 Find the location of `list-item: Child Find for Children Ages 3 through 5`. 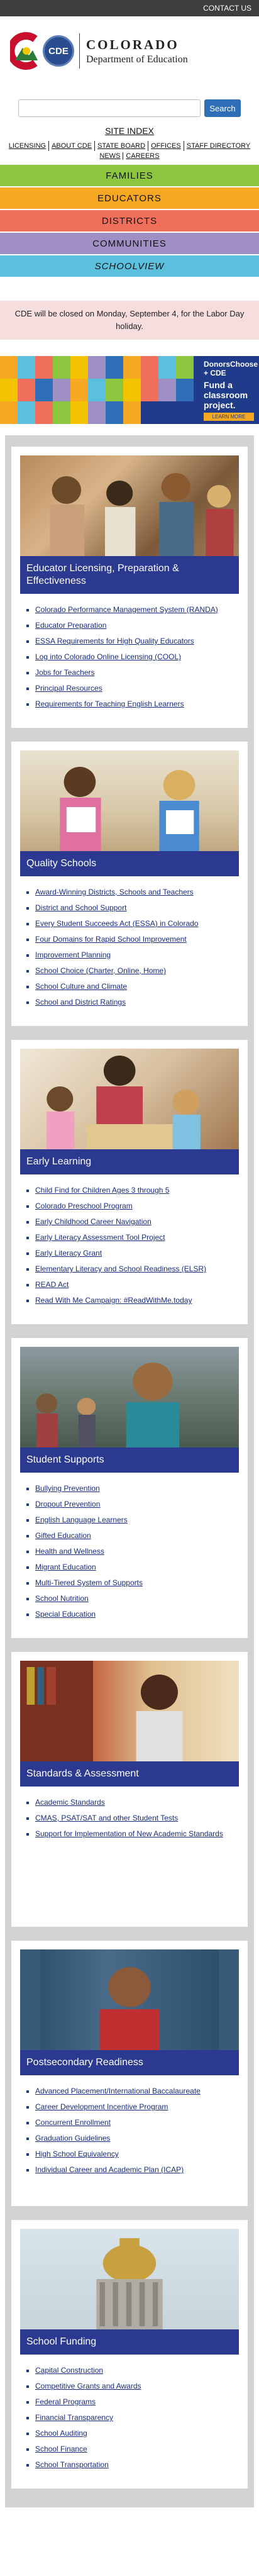

list-item: Child Find for Children Ages 3 through 5 is located at coordinates (137, 1190).